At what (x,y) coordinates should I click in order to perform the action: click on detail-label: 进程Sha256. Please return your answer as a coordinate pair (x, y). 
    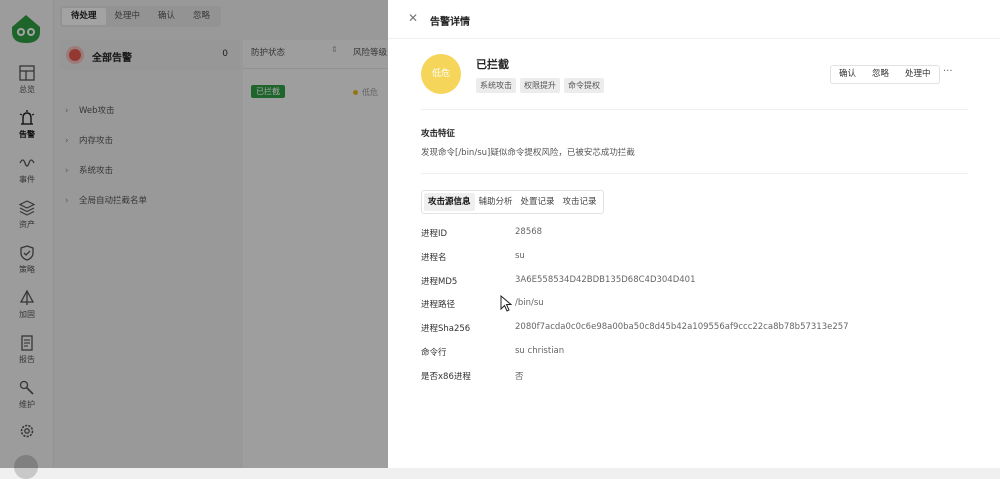
    Looking at the image, I should click on (446, 329).